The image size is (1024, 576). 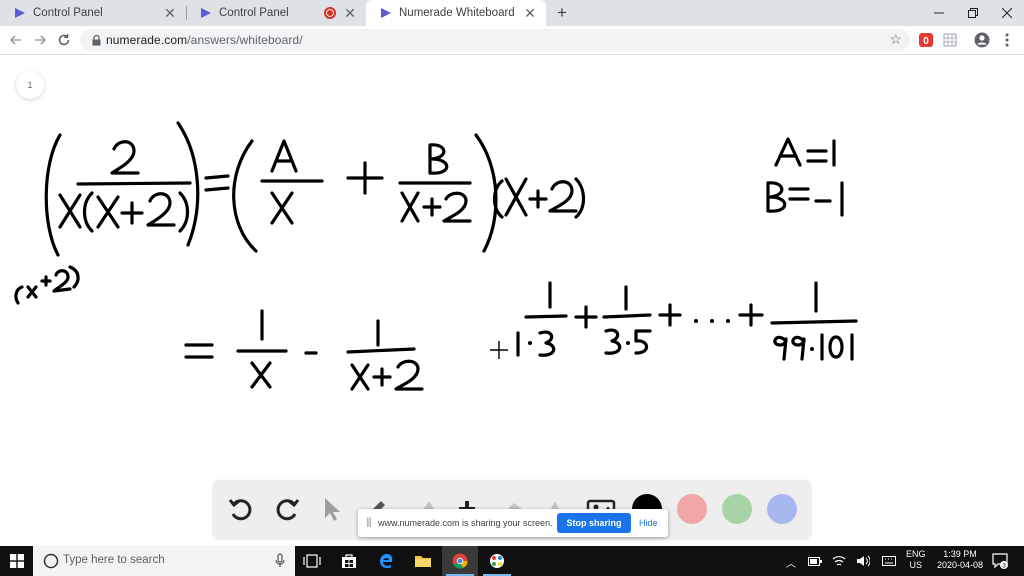 I want to click on redo-button, so click(x=287, y=509).